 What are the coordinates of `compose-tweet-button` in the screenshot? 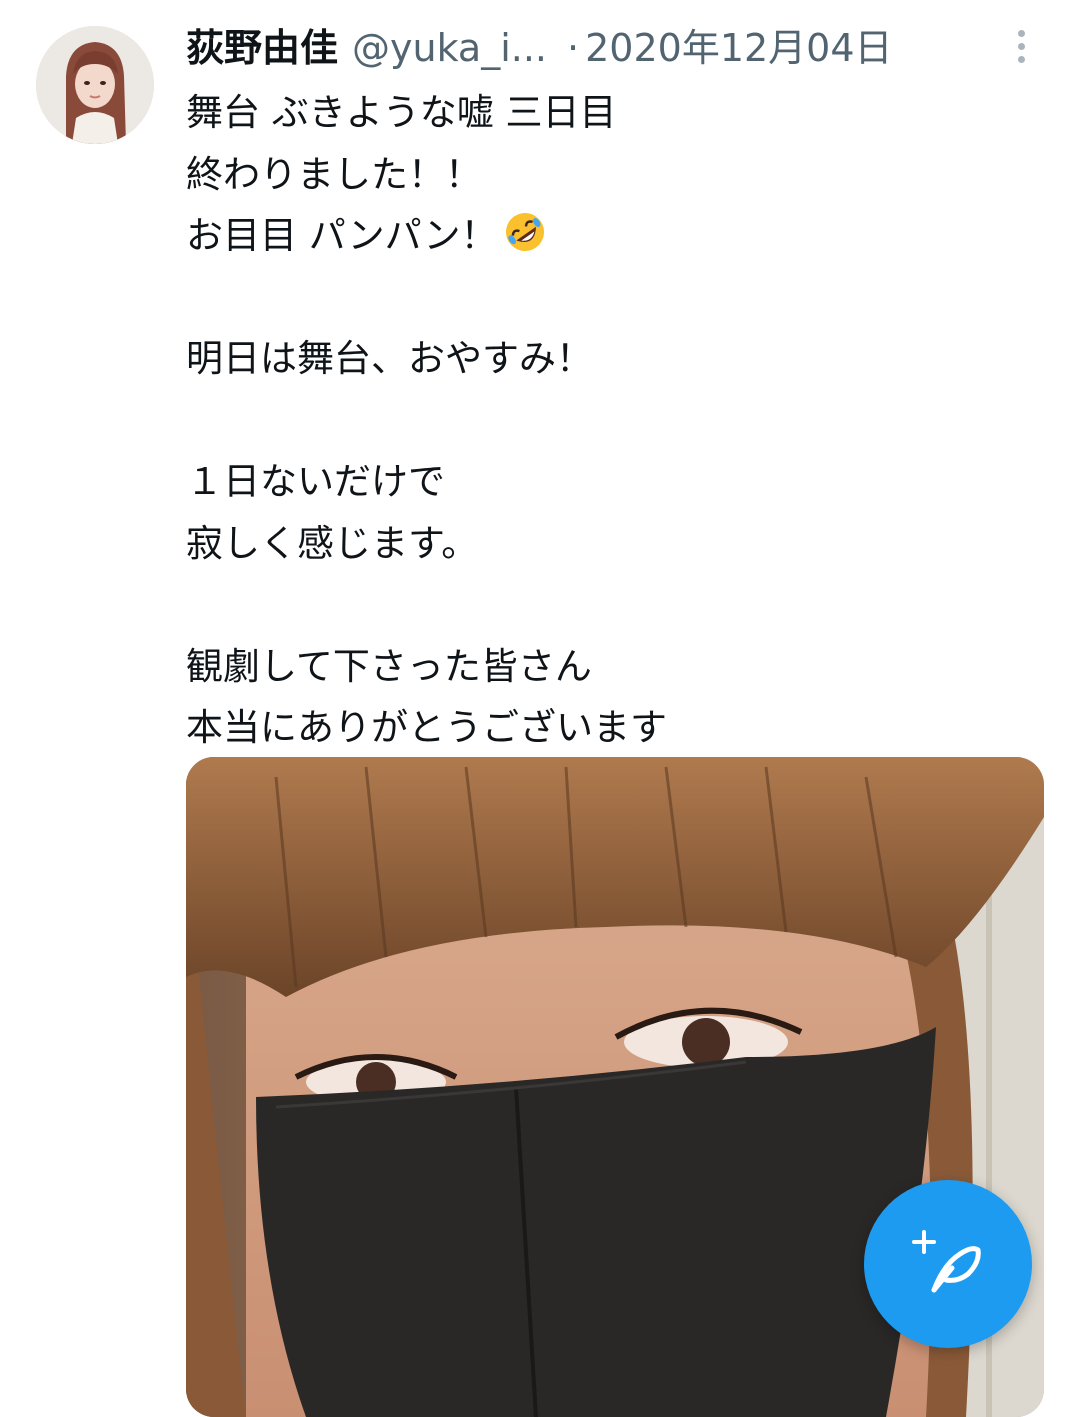 It's located at (948, 1264).